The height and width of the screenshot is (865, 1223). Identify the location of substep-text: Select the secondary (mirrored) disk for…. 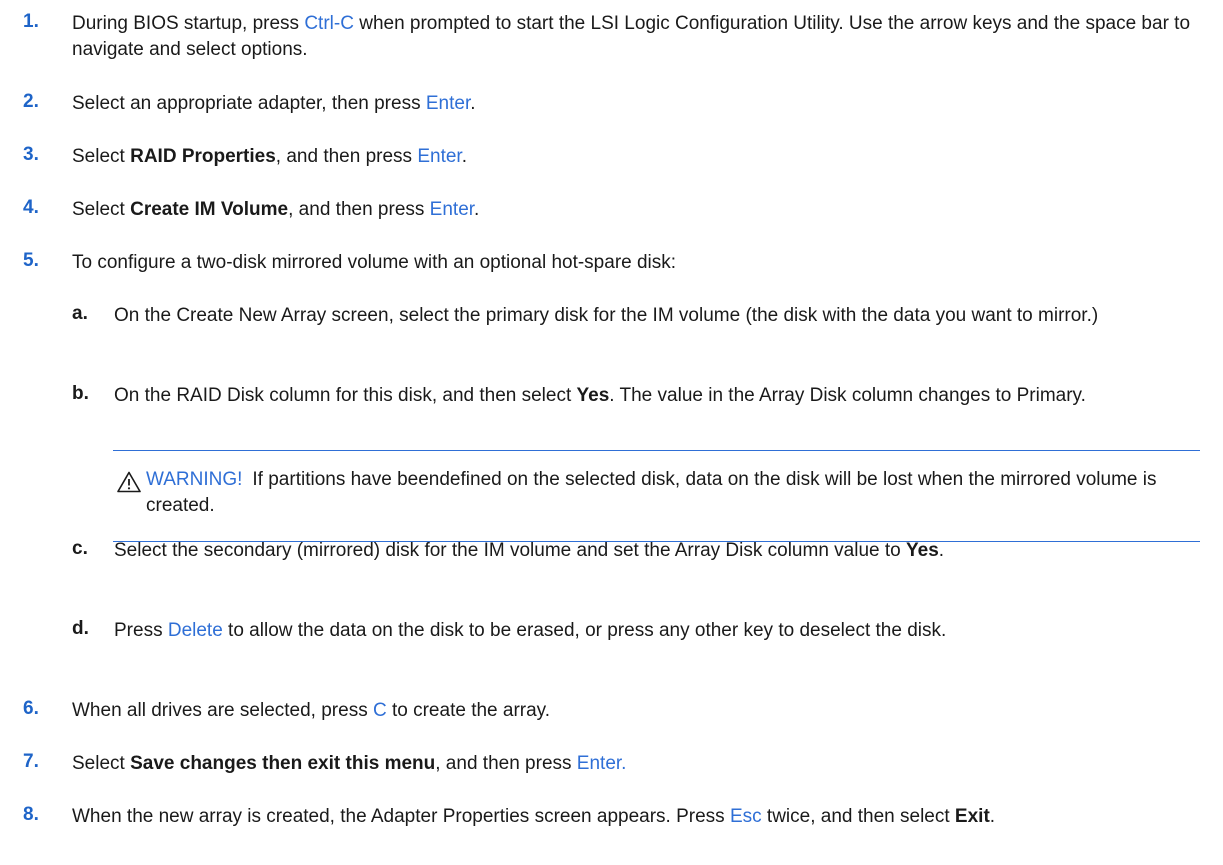
(529, 550).